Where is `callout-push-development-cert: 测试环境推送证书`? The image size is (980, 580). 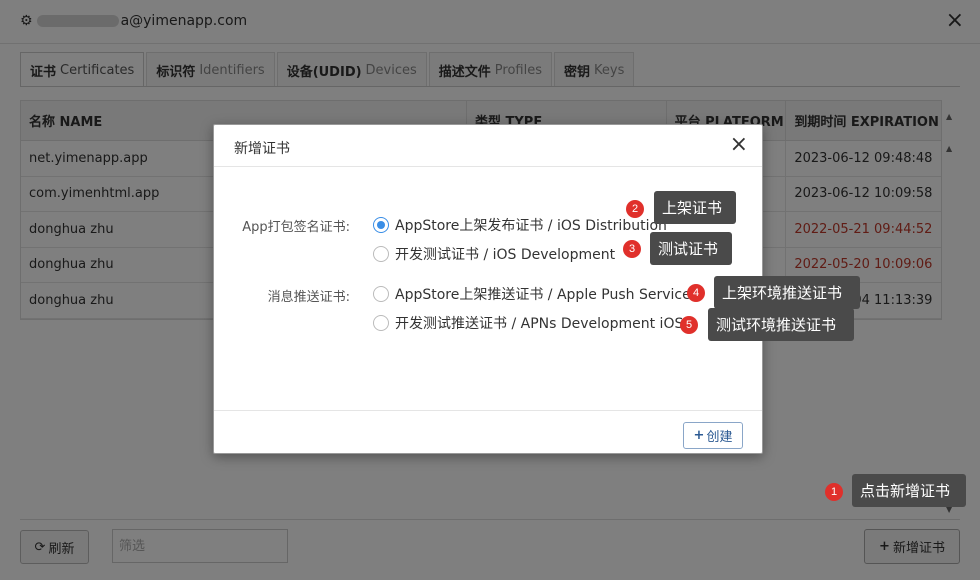
callout-push-development-cert: 测试环境推送证书 is located at coordinates (781, 324).